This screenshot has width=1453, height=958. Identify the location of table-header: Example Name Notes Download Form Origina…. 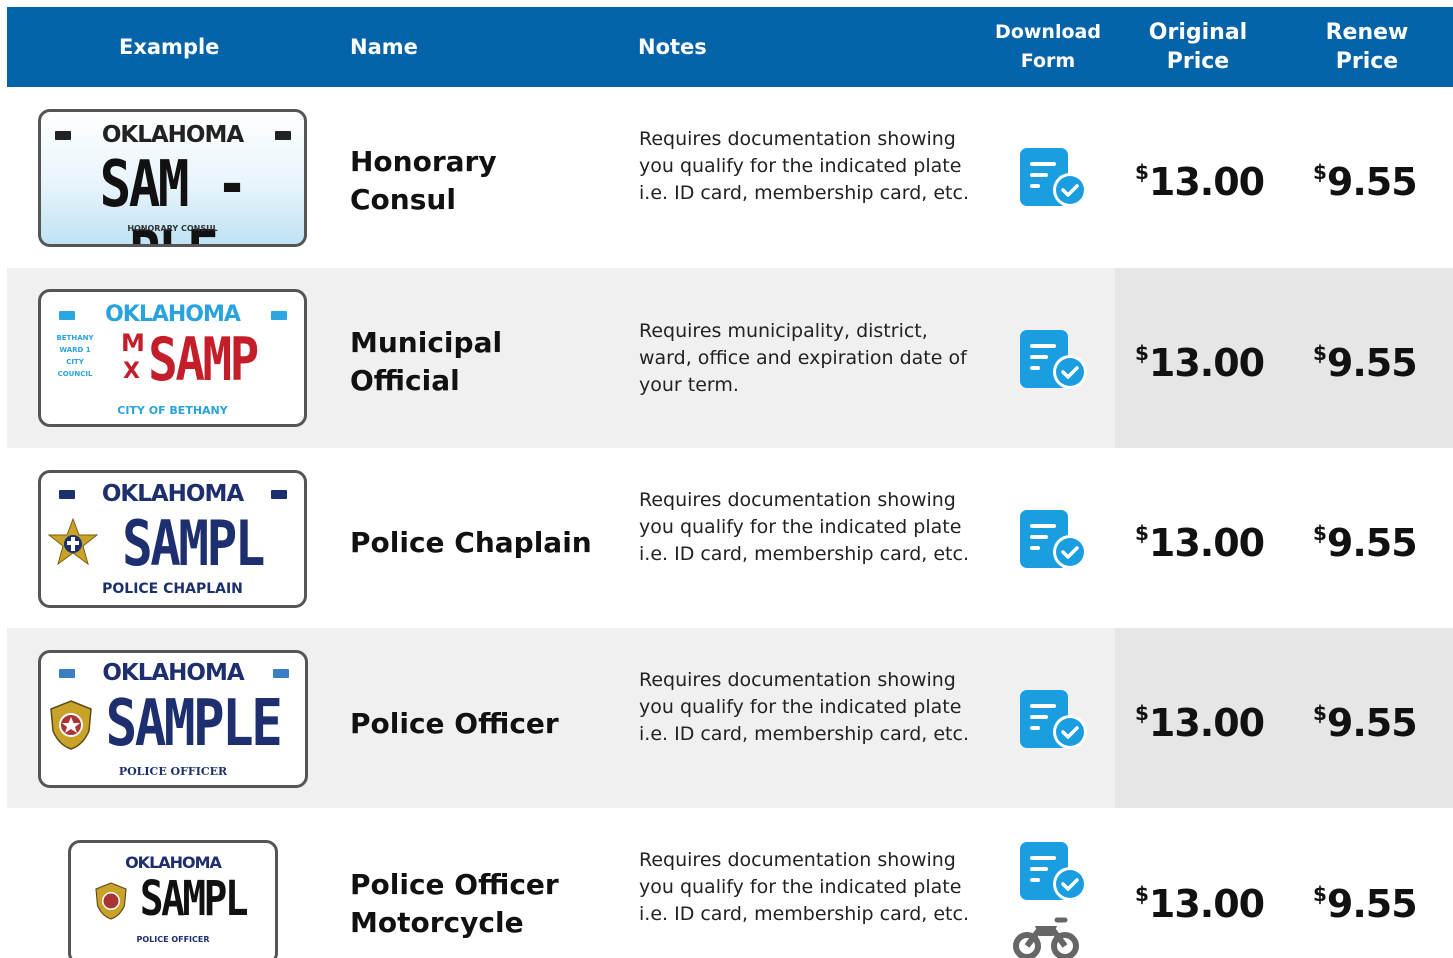
(730, 47).